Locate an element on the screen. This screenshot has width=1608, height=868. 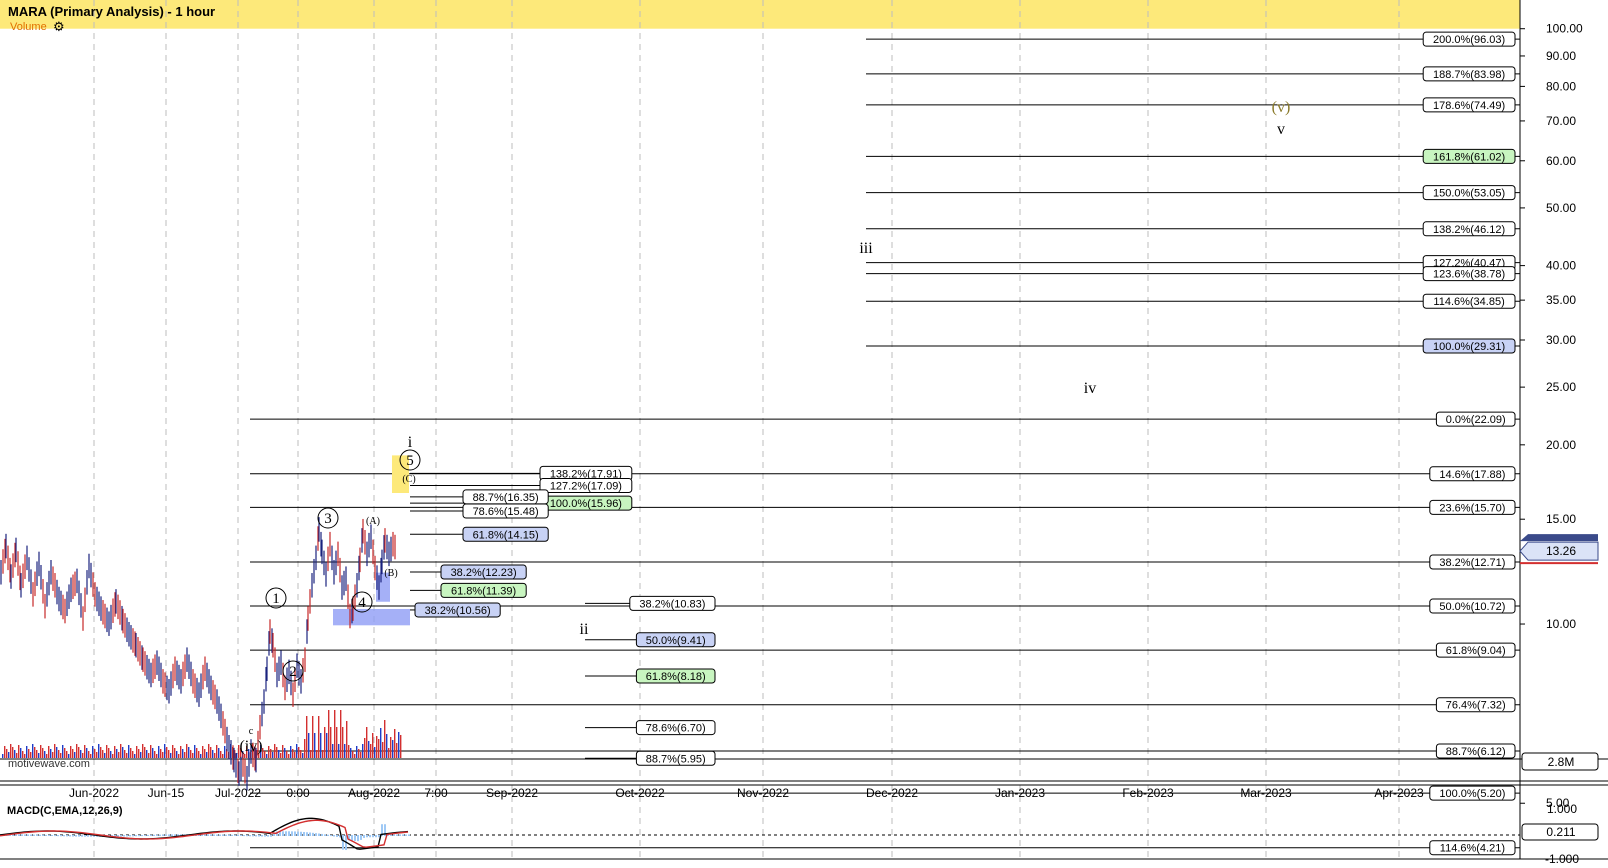
fib-label: 100.0%(5.20) is located at coordinates (1472, 794).